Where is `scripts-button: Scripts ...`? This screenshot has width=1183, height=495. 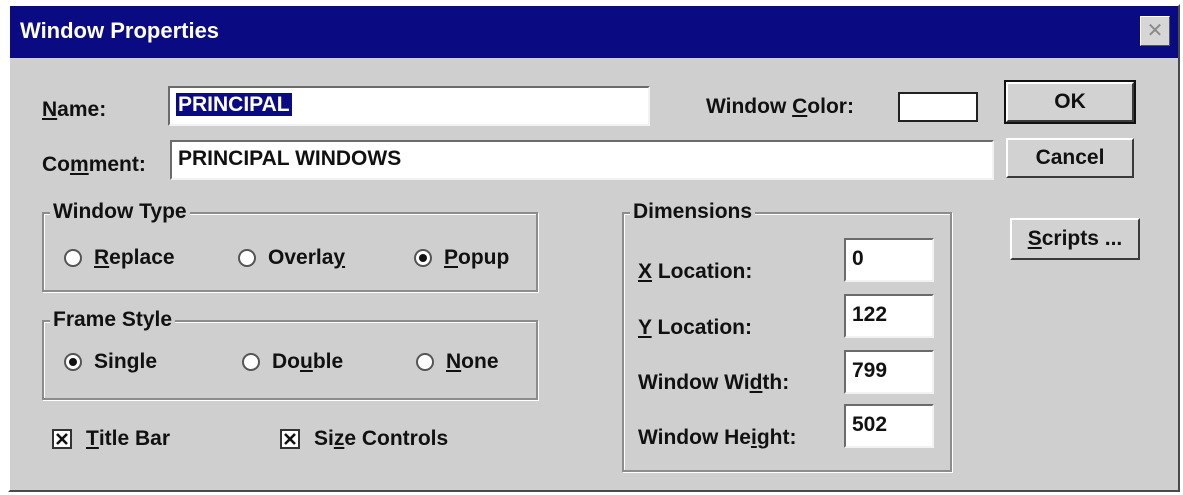 scripts-button: Scripts ... is located at coordinates (1075, 239).